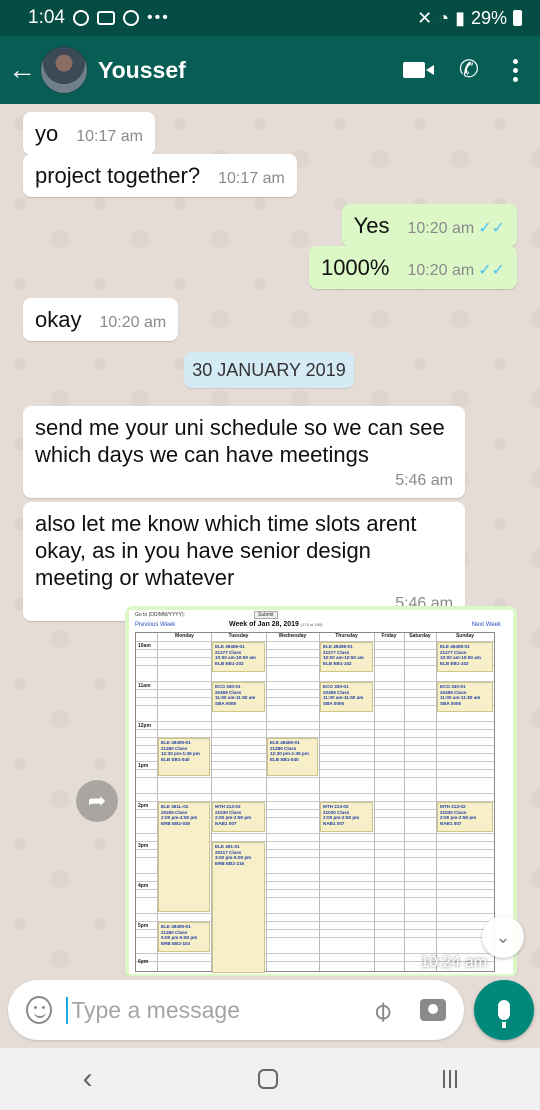 Image resolution: width=540 pixels, height=1110 pixels. I want to click on emoji-icon, so click(39, 1010).